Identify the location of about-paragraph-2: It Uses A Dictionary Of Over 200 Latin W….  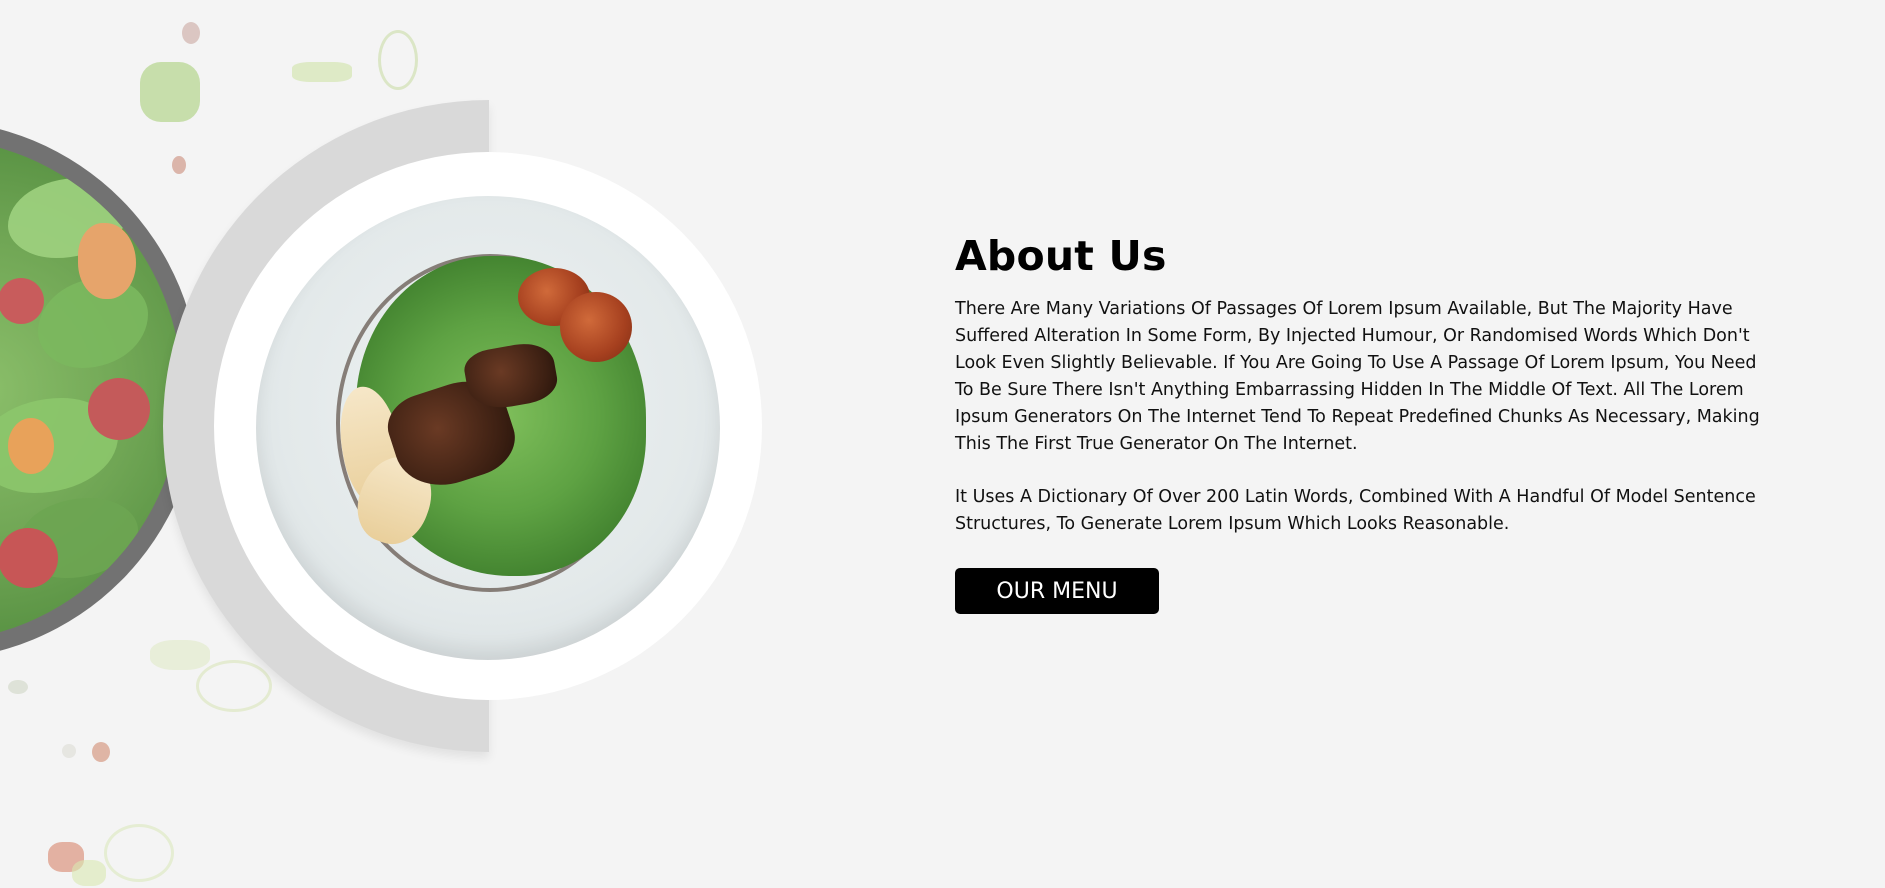
(1355, 510).